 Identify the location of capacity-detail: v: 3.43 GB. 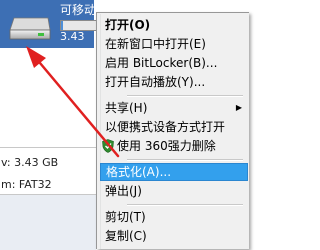
(30, 162).